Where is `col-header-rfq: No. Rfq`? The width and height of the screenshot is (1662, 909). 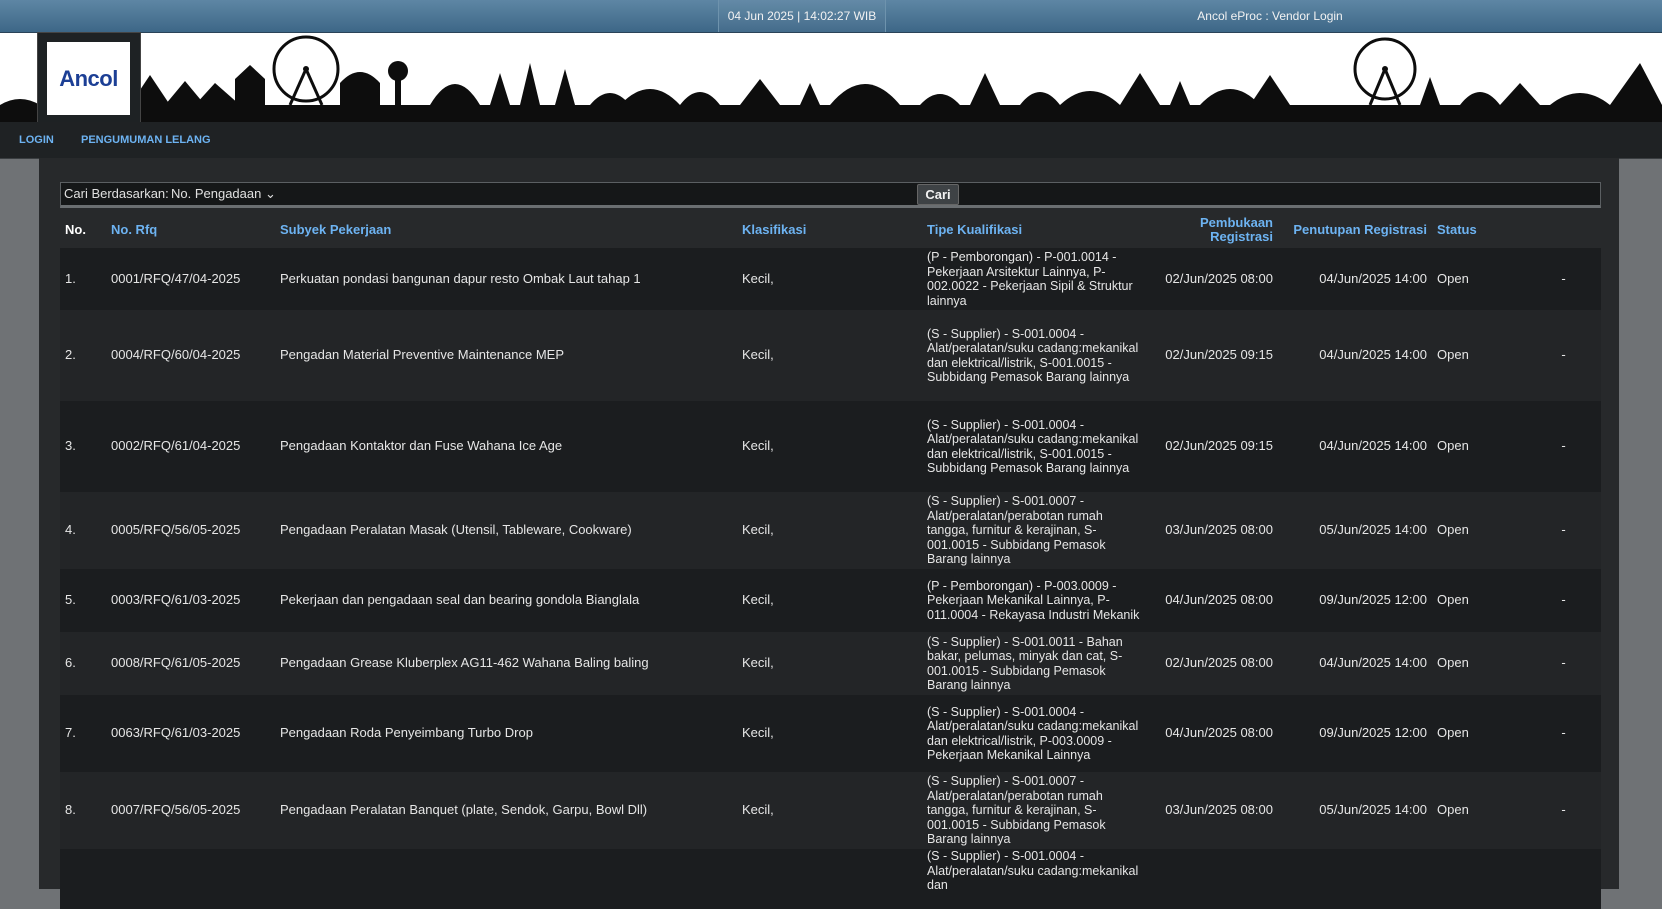 col-header-rfq: No. Rfq is located at coordinates (190, 230).